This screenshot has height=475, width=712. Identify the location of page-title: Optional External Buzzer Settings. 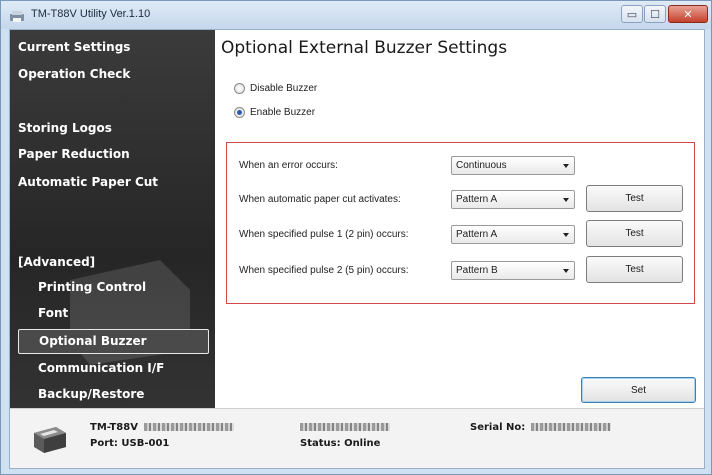
(364, 48).